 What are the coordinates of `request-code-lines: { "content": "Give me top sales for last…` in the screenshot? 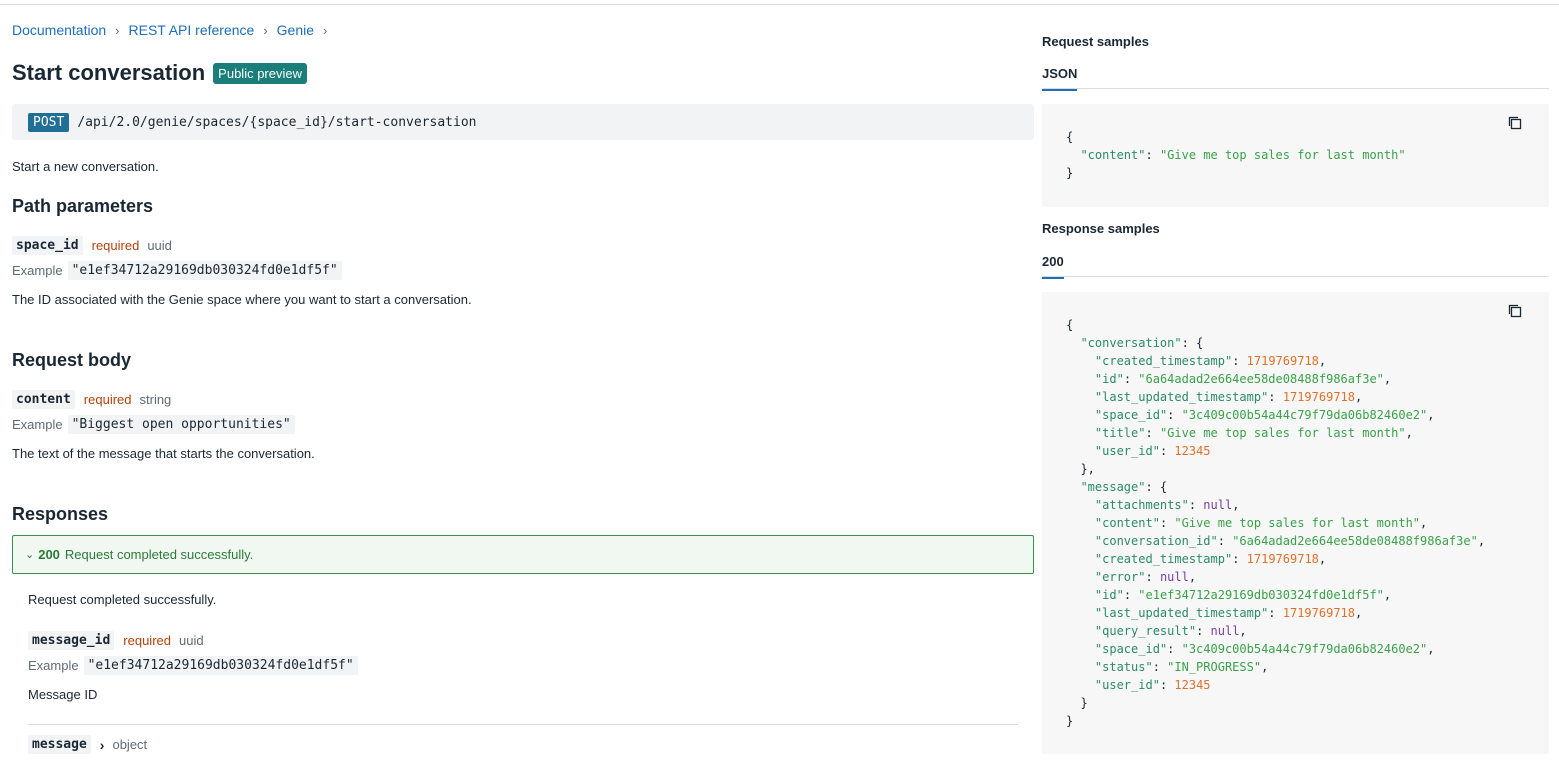 It's located at (1236, 155).